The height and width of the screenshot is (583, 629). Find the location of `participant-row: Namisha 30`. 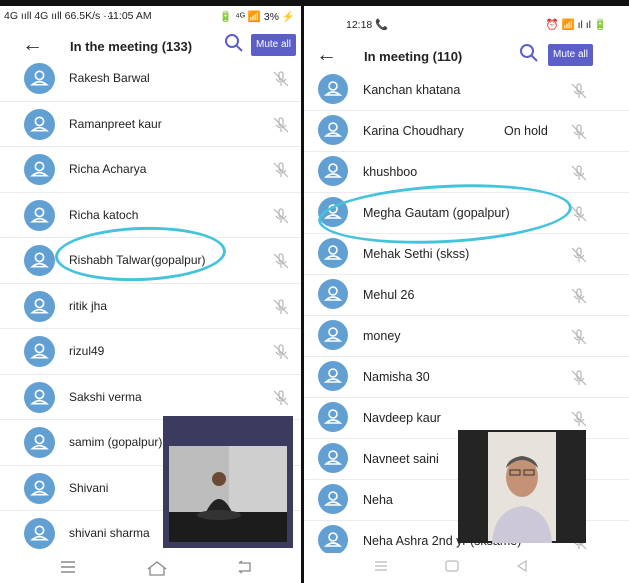

participant-row: Namisha 30 is located at coordinates (466, 377).